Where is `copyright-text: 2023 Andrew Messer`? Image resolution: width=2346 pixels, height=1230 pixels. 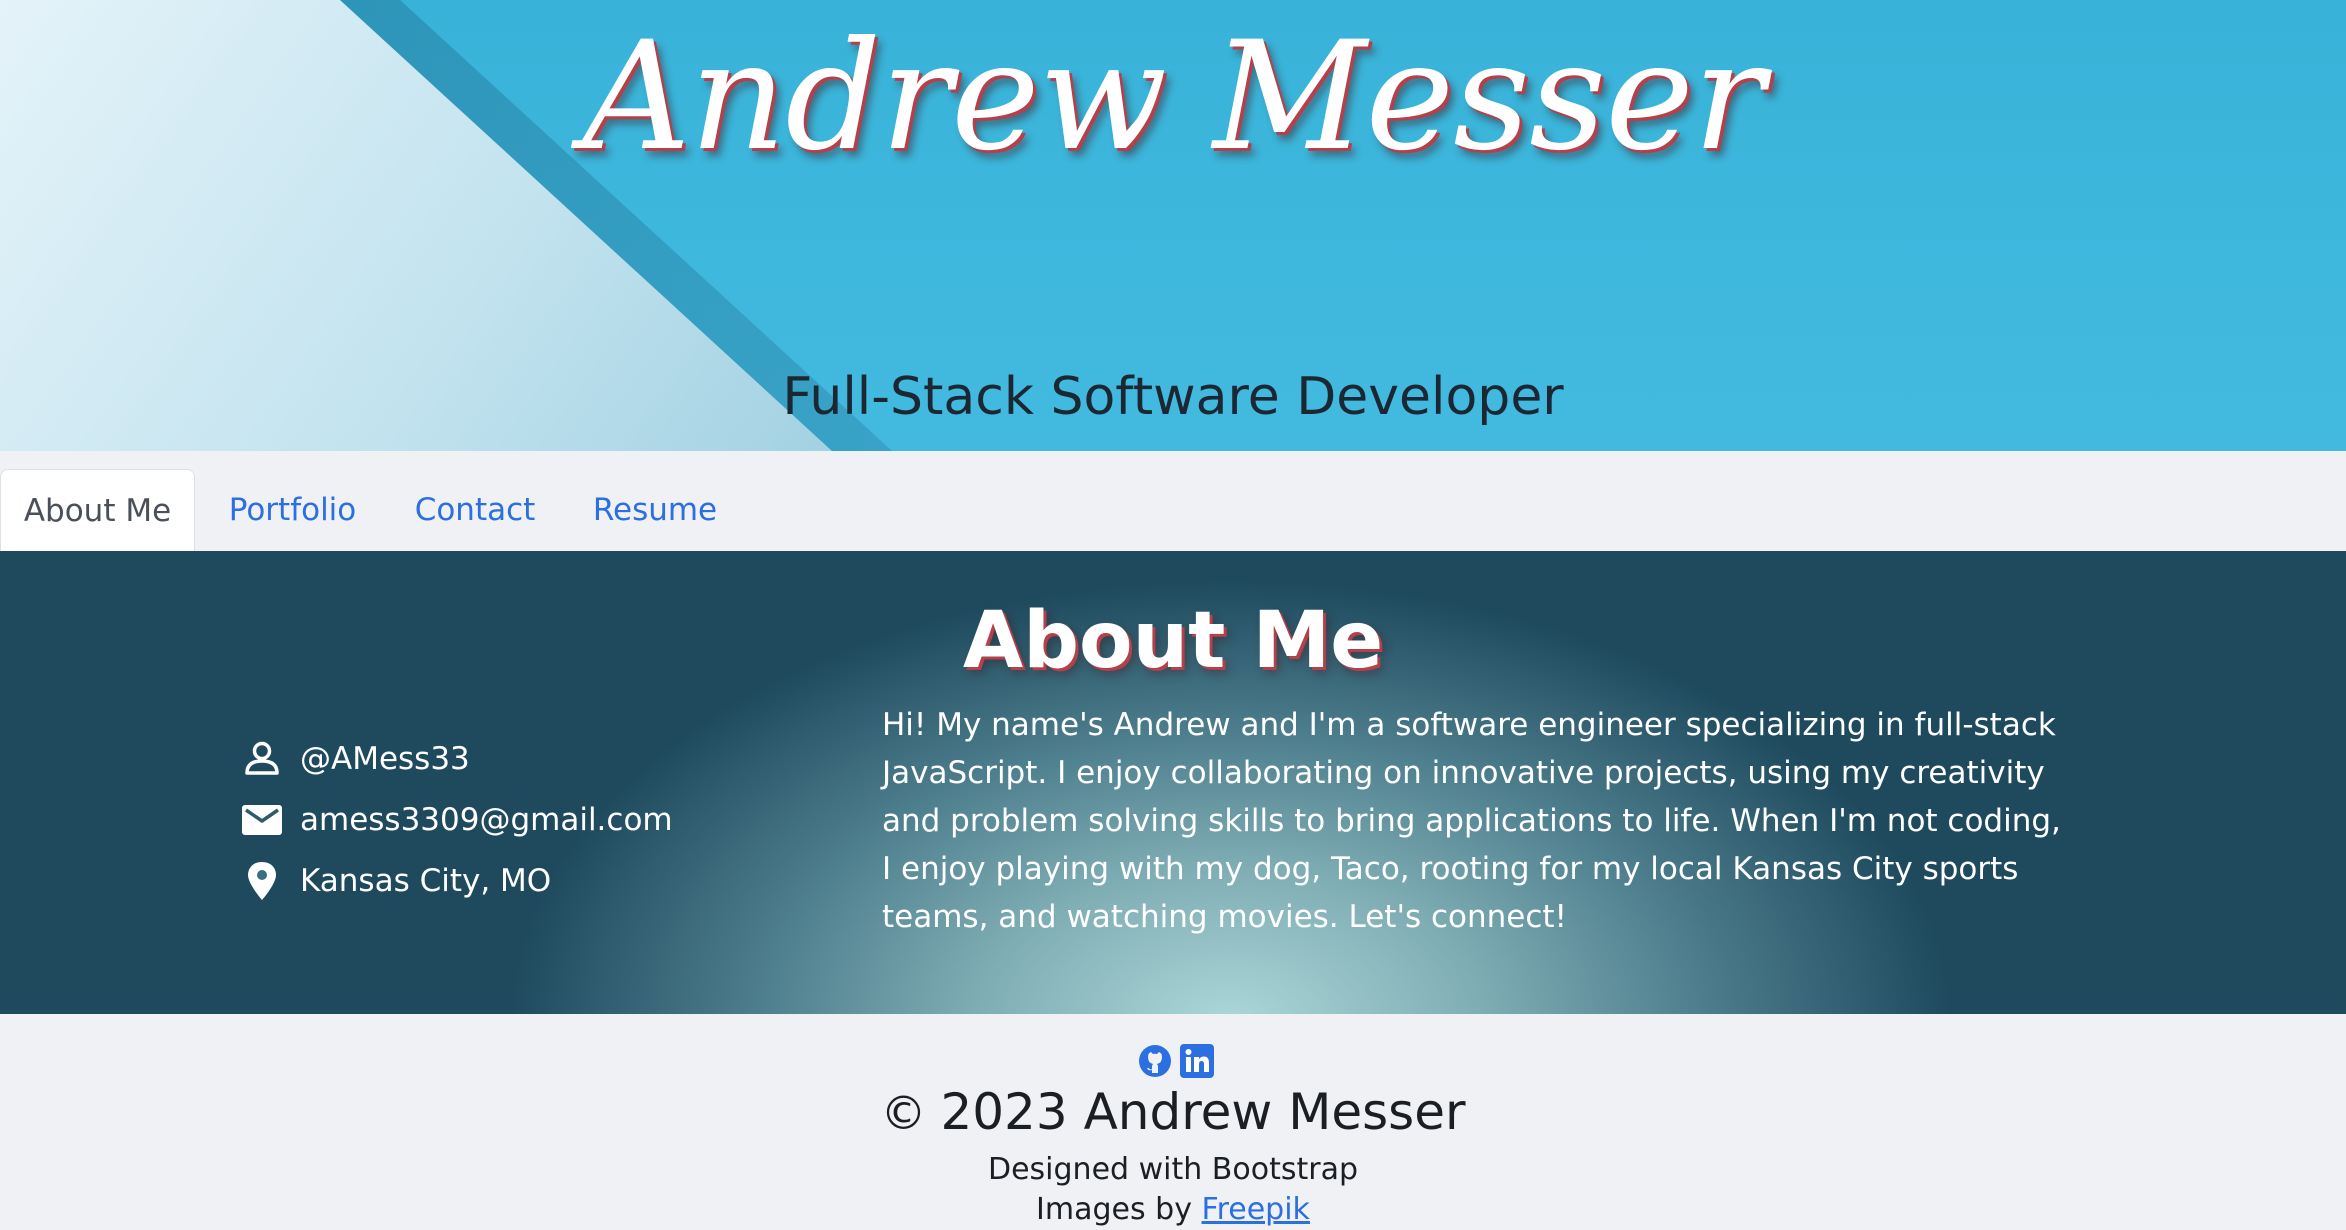
copyright-text: 2023 Andrew Messer is located at coordinates (1203, 1112).